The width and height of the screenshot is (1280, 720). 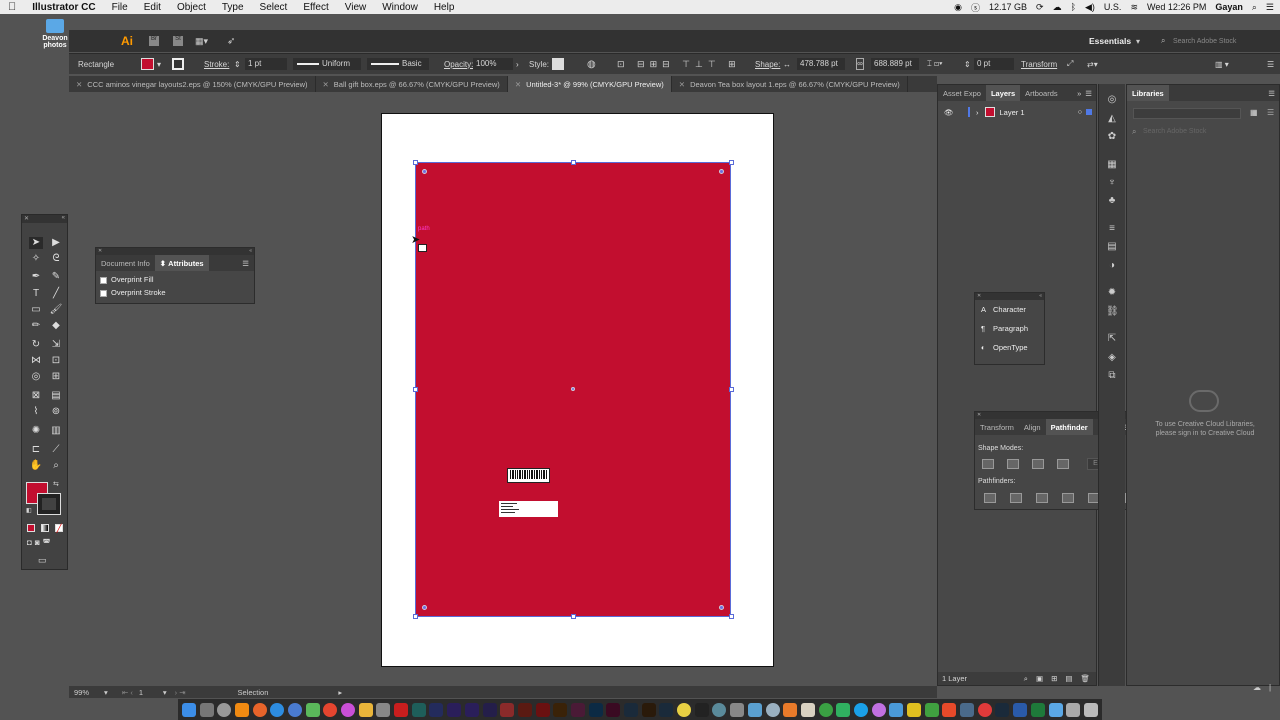 I want to click on mesh-tool-icon: ⊠, so click(x=36, y=396).